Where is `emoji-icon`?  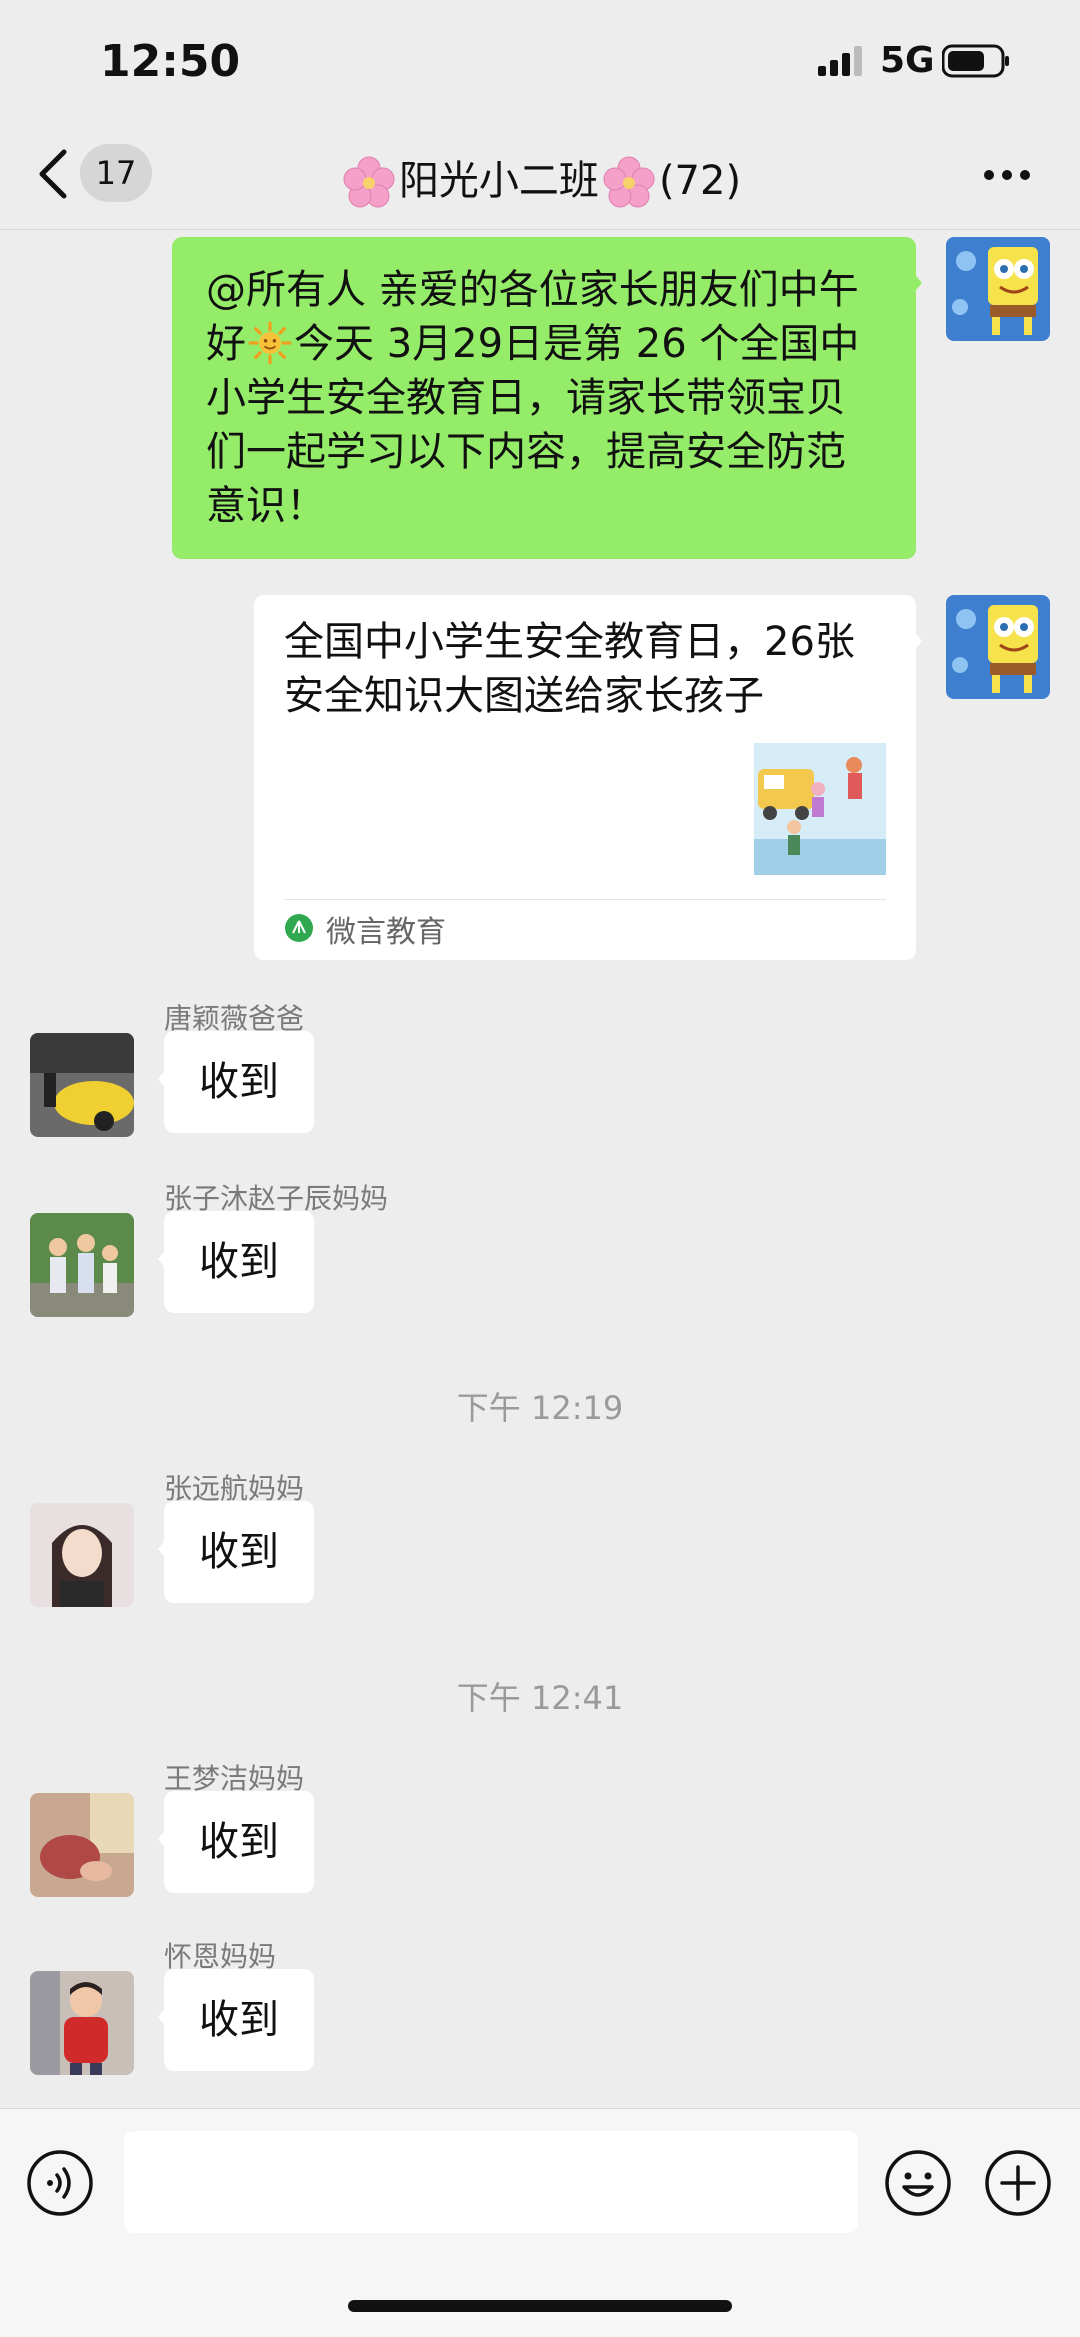
emoji-icon is located at coordinates (918, 2183).